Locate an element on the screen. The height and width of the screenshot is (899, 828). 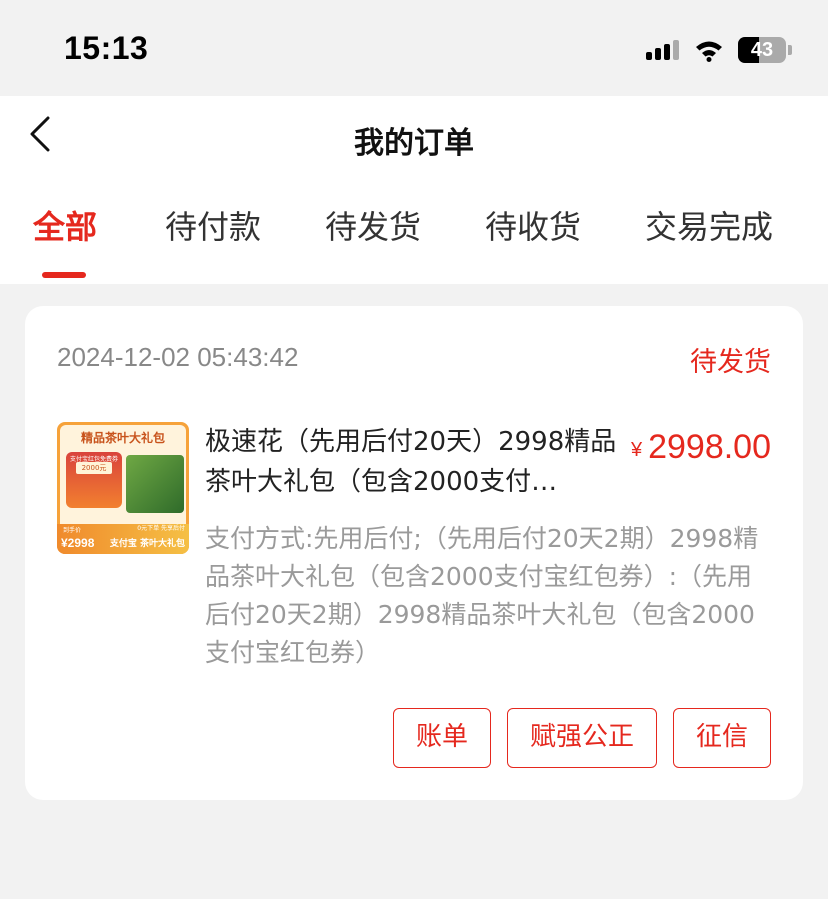
bill-button: 账单 is located at coordinates (441, 738).